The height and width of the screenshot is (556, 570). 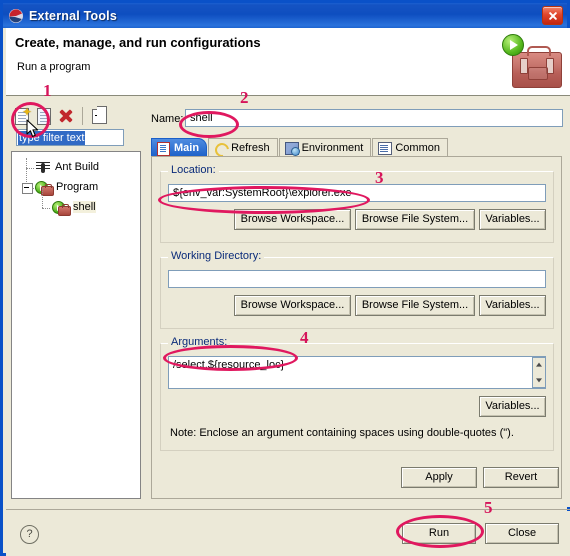 What do you see at coordinates (374, 118) in the screenshot?
I see `name-input: shell` at bounding box center [374, 118].